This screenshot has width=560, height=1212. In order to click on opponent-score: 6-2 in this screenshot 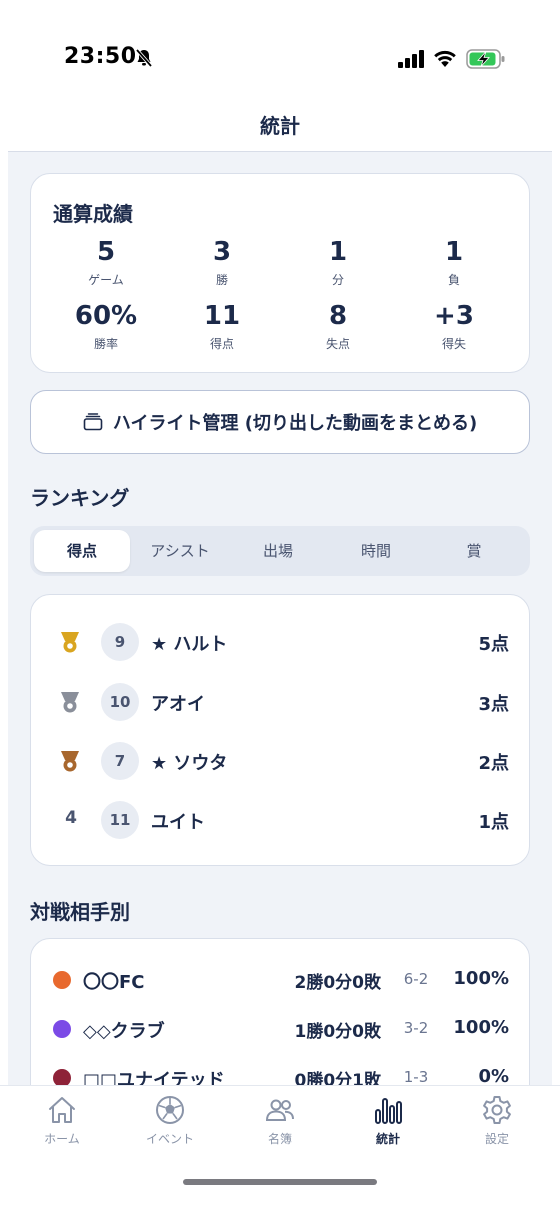, I will do `click(416, 979)`.